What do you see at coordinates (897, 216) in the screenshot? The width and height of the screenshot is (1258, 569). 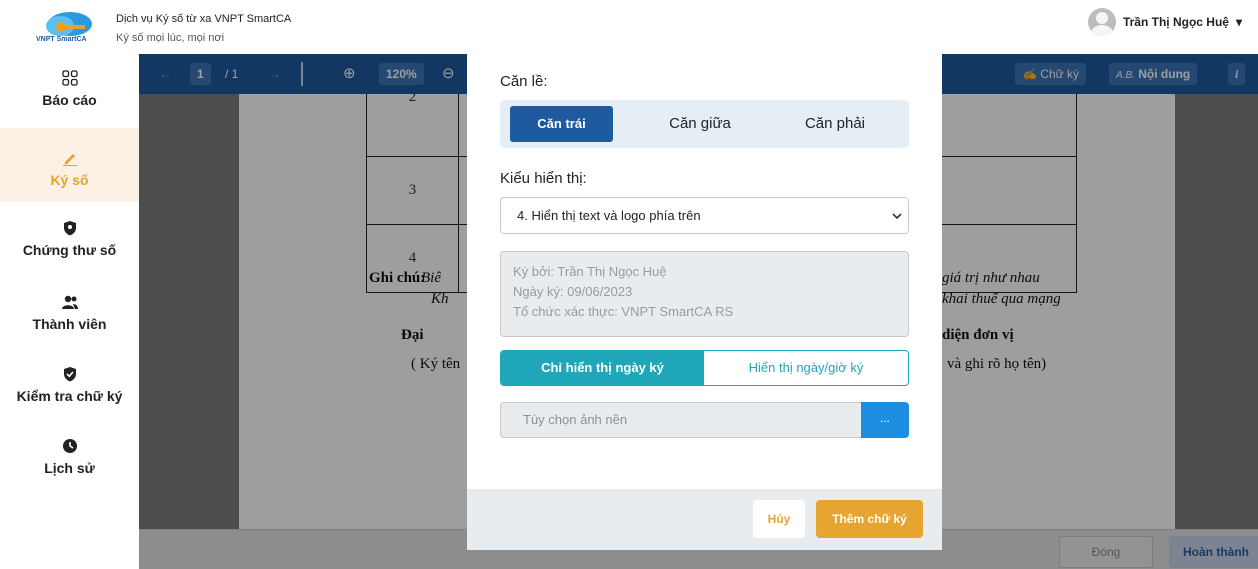 I see `chevron-down-icon` at bounding box center [897, 216].